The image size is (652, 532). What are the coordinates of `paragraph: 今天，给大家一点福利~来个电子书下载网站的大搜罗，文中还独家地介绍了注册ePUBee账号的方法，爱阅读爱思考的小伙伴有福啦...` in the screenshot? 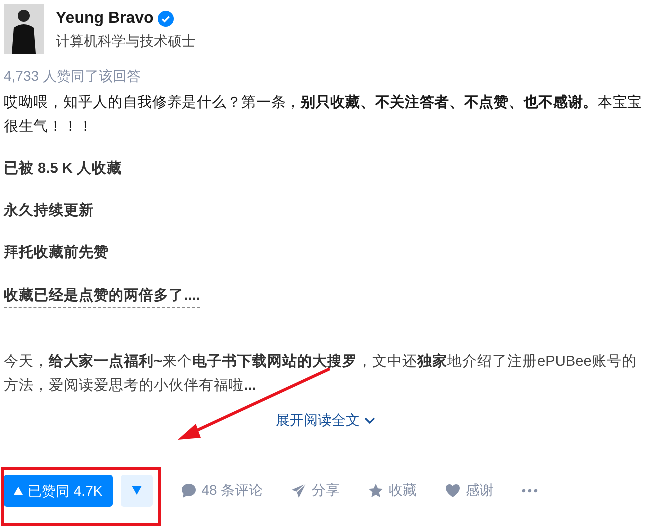 It's located at (321, 374).